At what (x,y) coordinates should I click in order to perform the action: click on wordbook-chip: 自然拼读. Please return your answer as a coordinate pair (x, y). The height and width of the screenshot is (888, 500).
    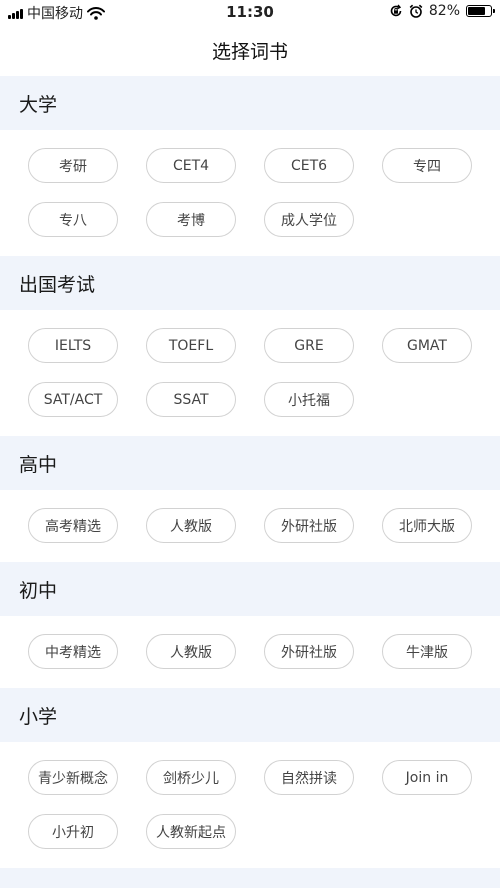
    Looking at the image, I should click on (309, 777).